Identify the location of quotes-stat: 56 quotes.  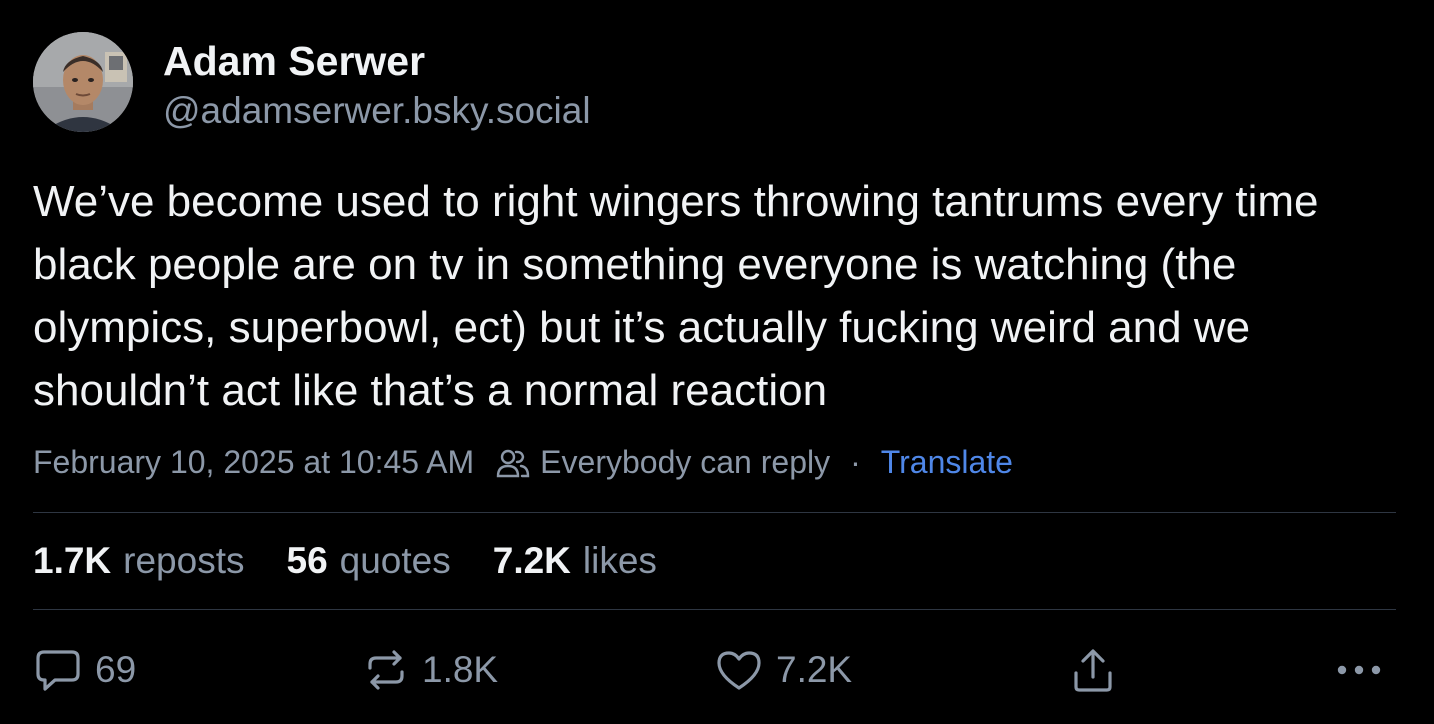
(369, 561).